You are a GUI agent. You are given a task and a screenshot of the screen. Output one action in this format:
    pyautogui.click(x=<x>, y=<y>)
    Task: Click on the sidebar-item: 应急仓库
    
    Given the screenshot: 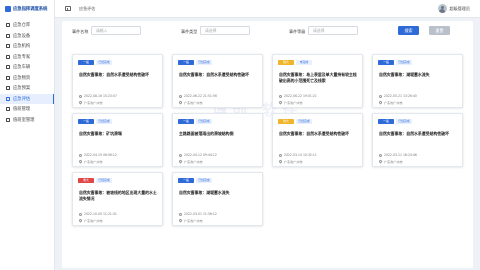 What is the action you would take?
    pyautogui.click(x=27, y=25)
    